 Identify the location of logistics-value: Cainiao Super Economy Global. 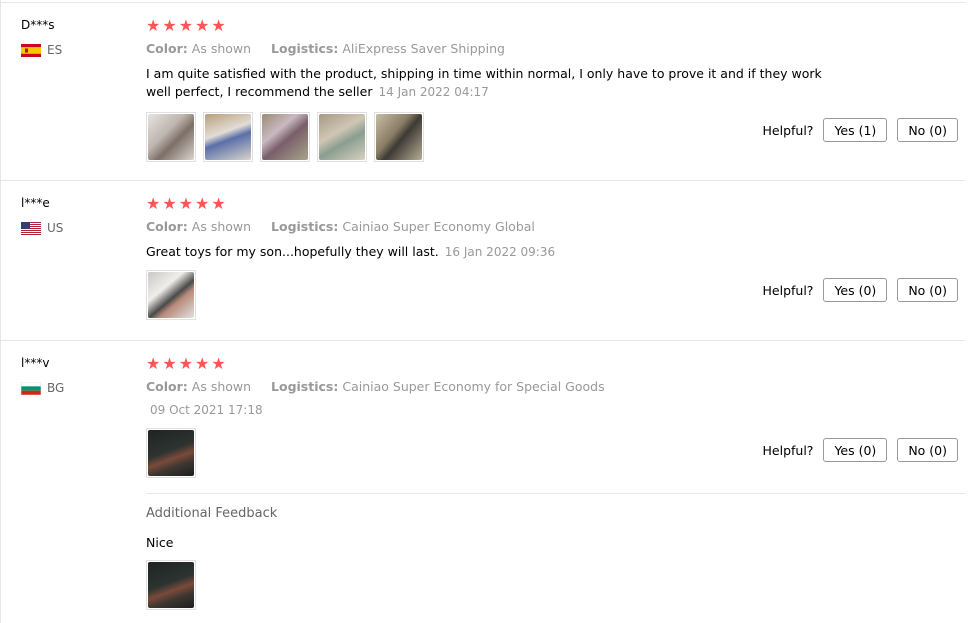
(438, 226).